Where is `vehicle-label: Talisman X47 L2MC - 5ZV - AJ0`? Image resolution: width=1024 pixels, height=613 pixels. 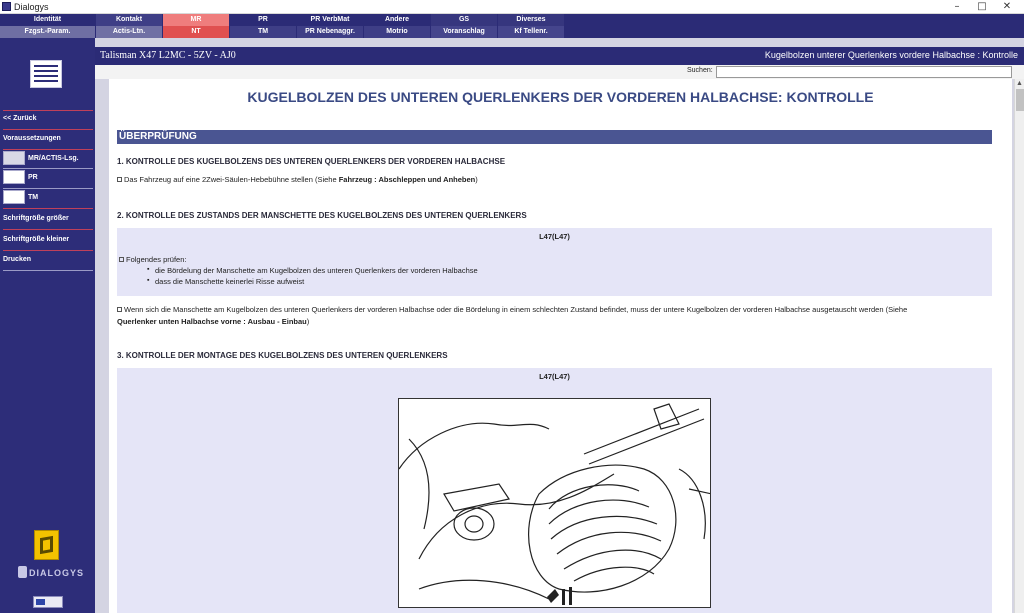
vehicle-label: Talisman X47 L2MC - 5ZV - AJ0 is located at coordinates (168, 55).